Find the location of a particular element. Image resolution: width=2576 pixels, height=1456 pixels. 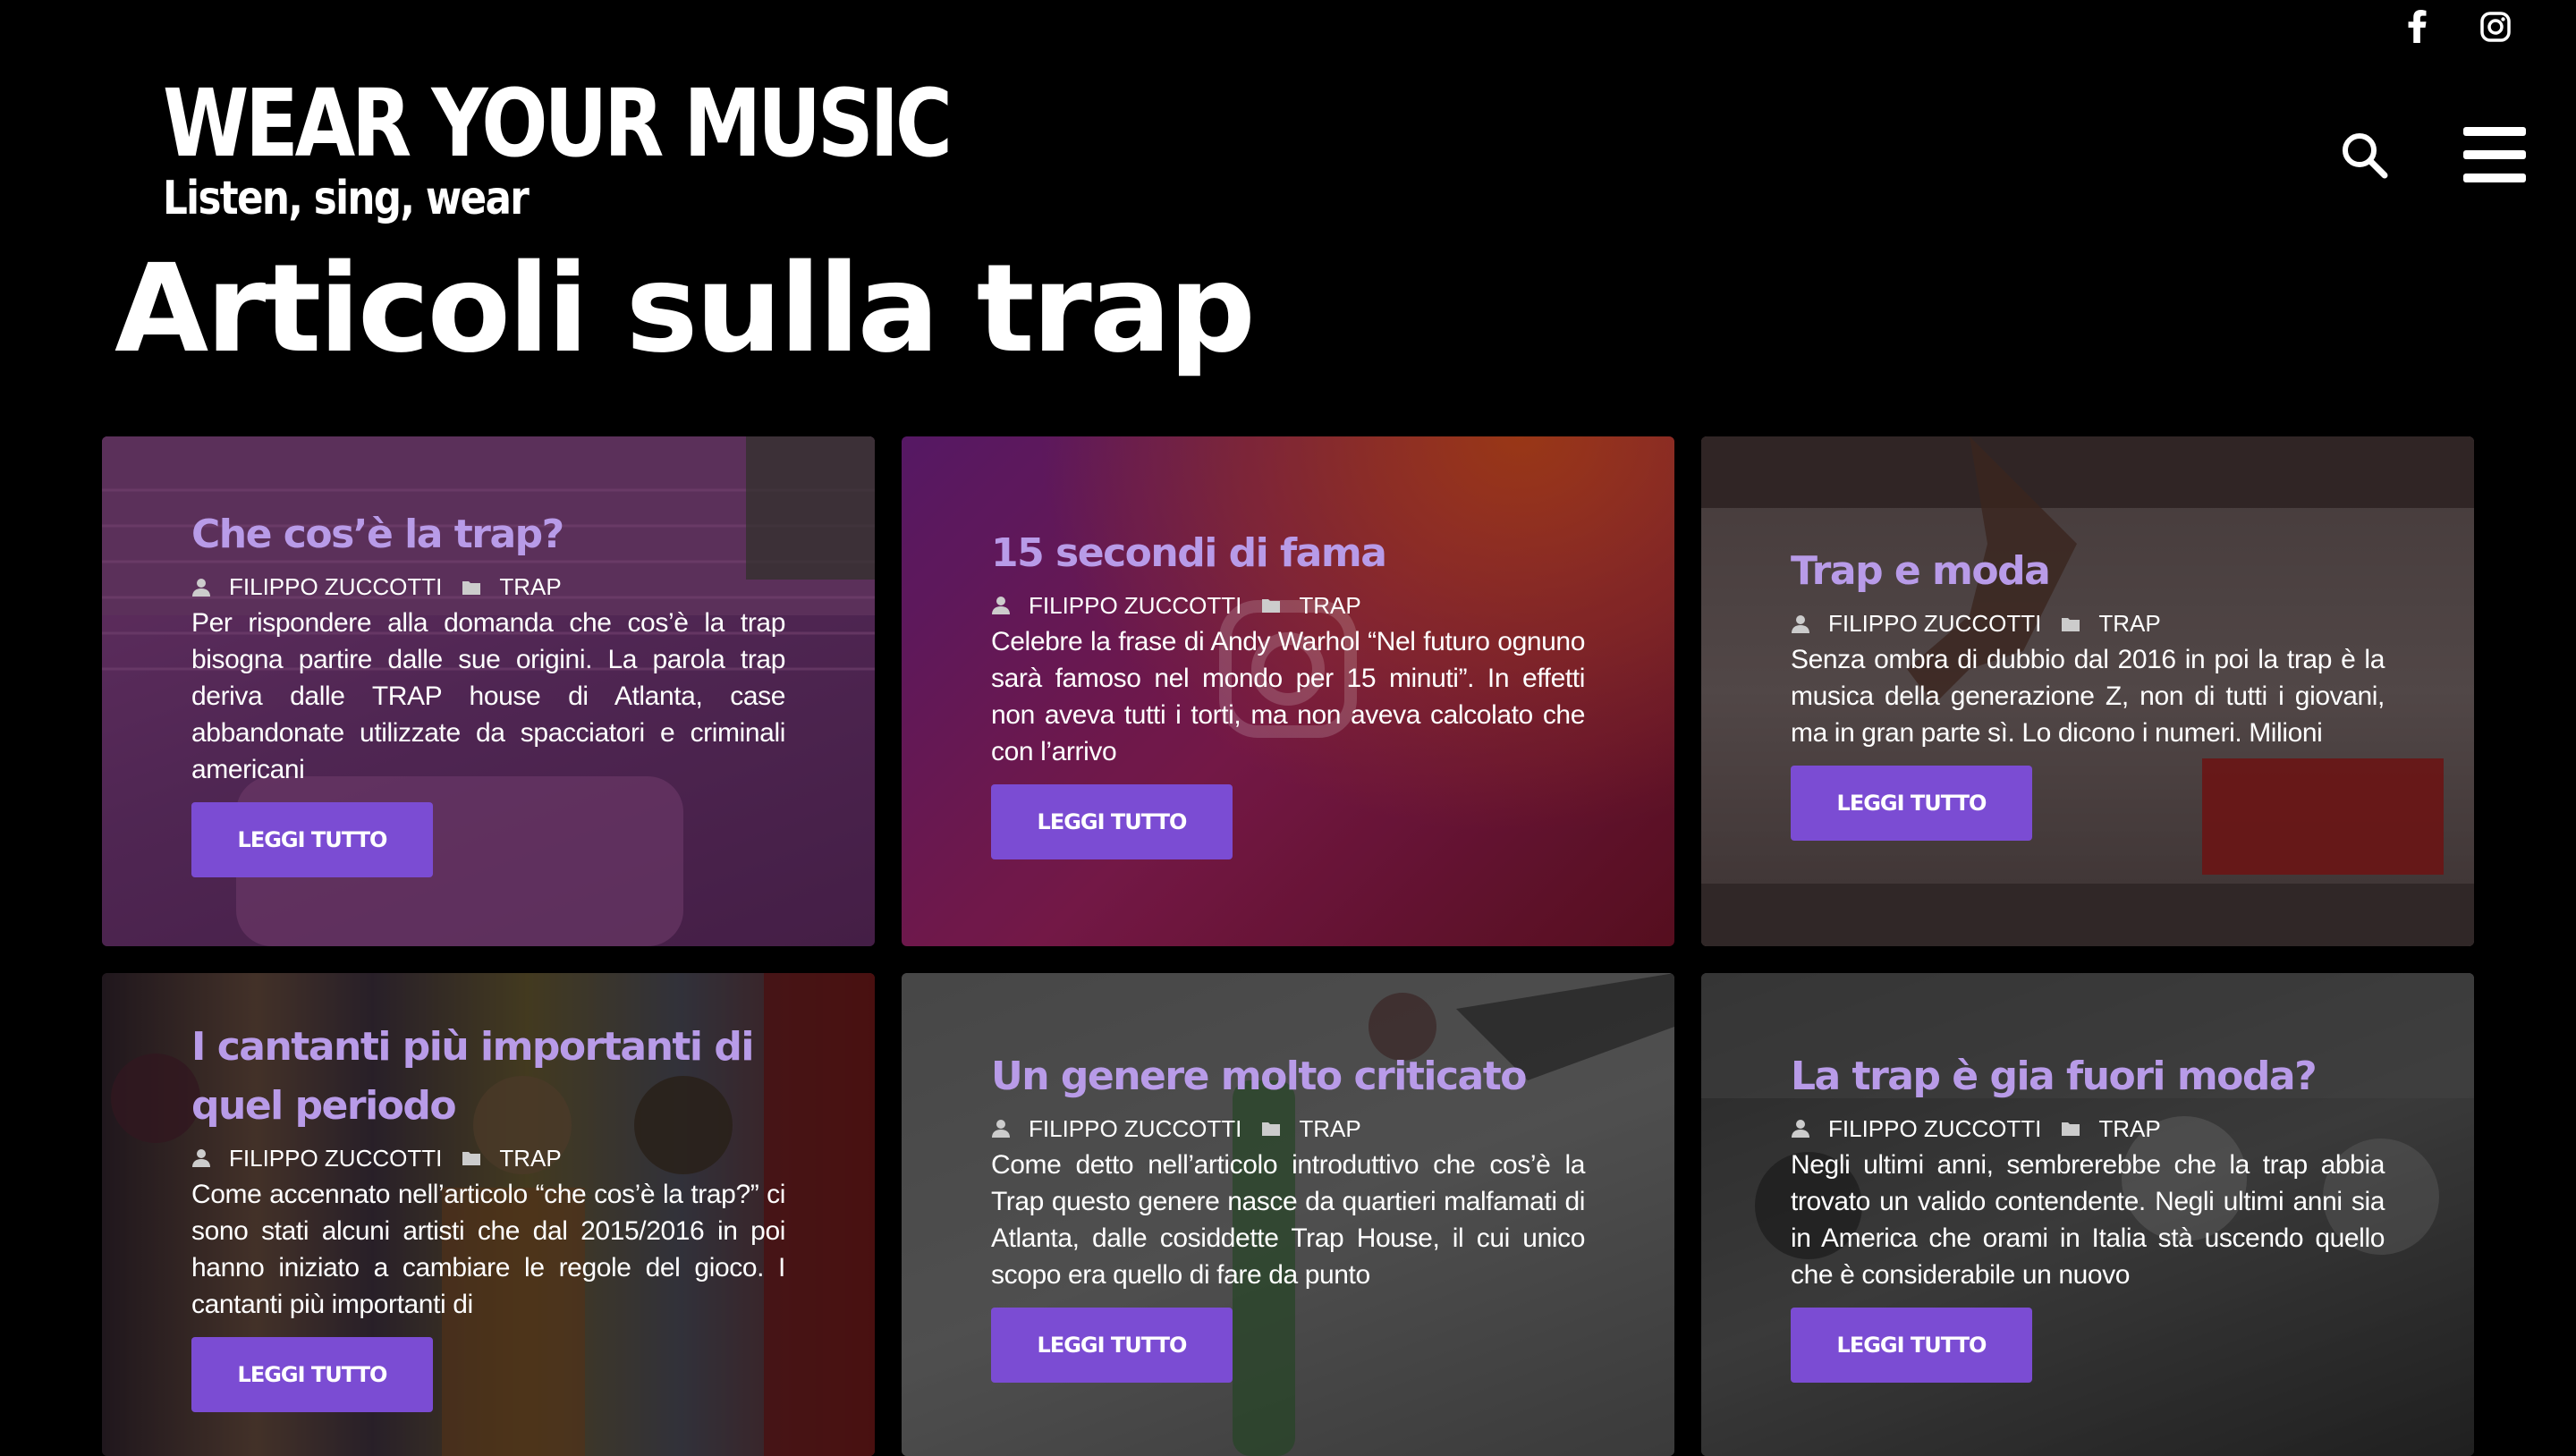

article-title: 15 secondi di fama is located at coordinates (1288, 553).